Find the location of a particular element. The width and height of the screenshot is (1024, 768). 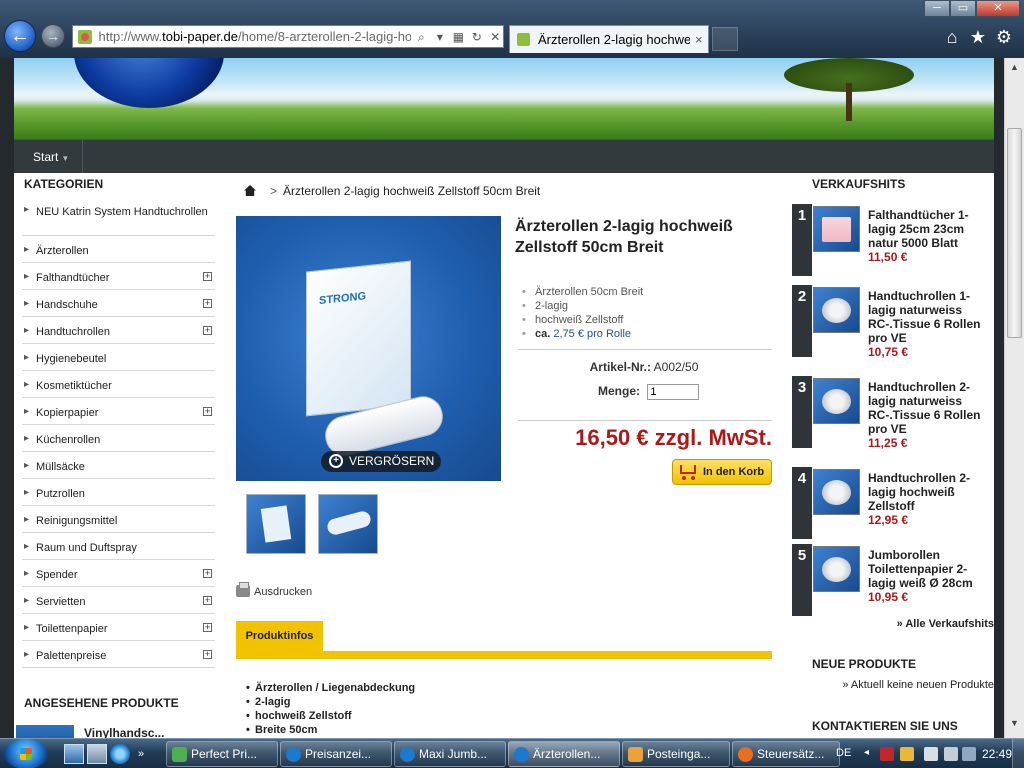

scroll-up-arrow-icon: ▲ is located at coordinates (1014, 67).